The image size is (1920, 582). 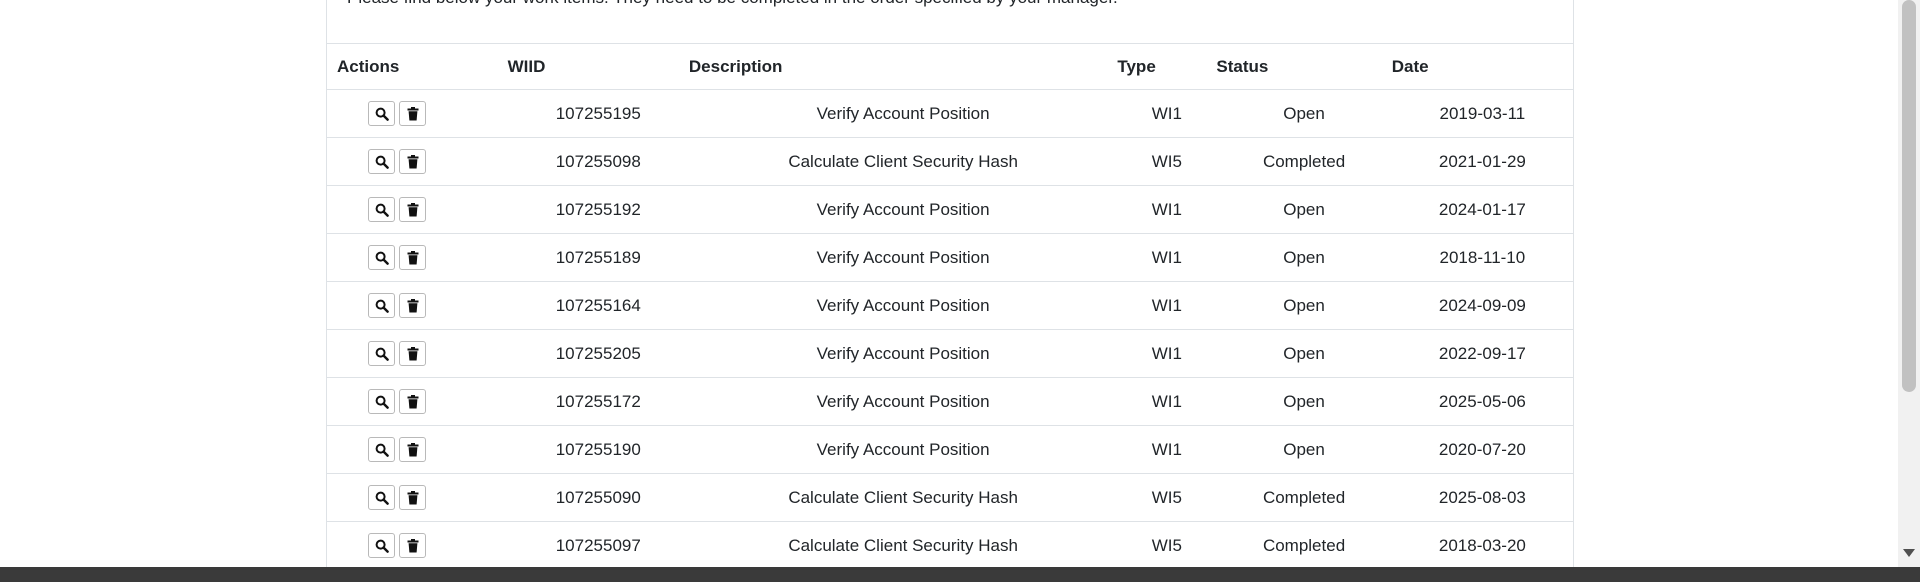 What do you see at coordinates (598, 449) in the screenshot?
I see `cell-wiid: 107255190` at bounding box center [598, 449].